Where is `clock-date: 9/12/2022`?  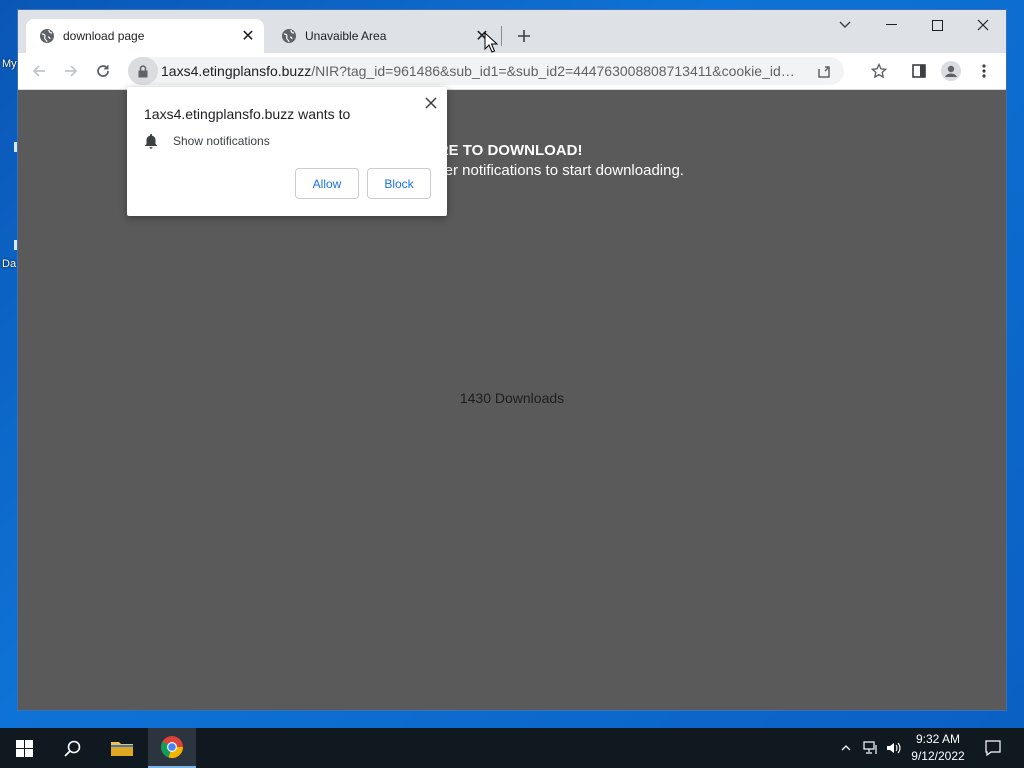
clock-date: 9/12/2022 is located at coordinates (938, 756).